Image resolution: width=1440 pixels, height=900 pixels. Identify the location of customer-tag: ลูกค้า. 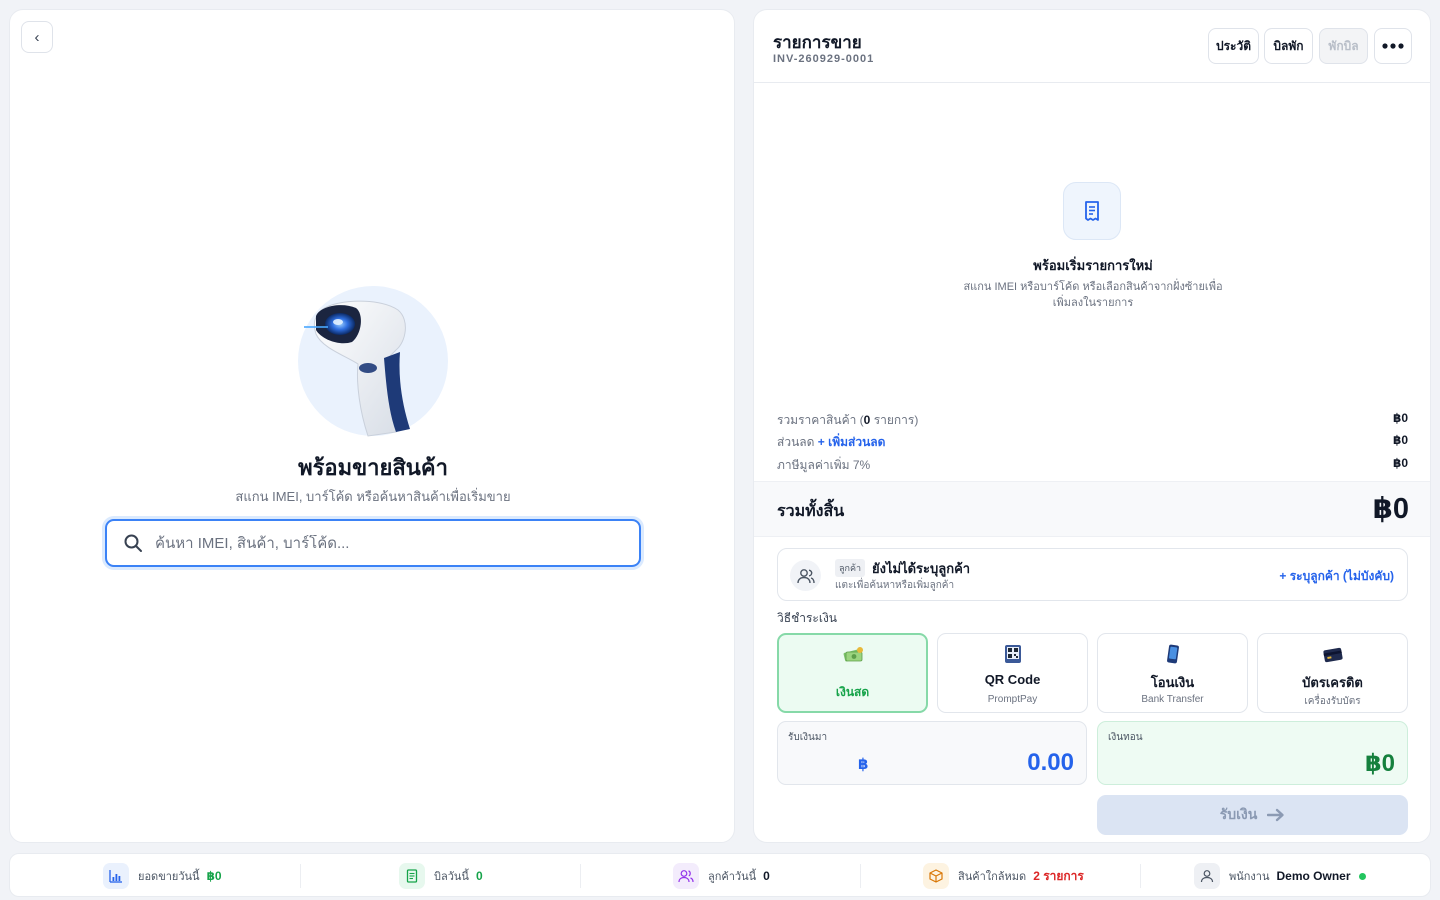
(850, 568).